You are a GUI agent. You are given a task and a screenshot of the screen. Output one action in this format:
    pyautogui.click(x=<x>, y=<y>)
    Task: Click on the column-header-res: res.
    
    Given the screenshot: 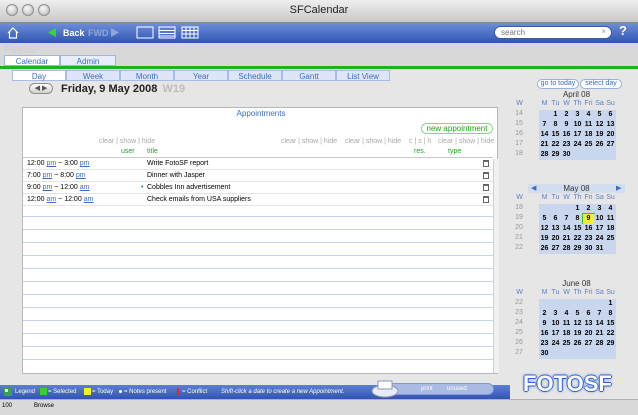 What is the action you would take?
    pyautogui.click(x=420, y=151)
    